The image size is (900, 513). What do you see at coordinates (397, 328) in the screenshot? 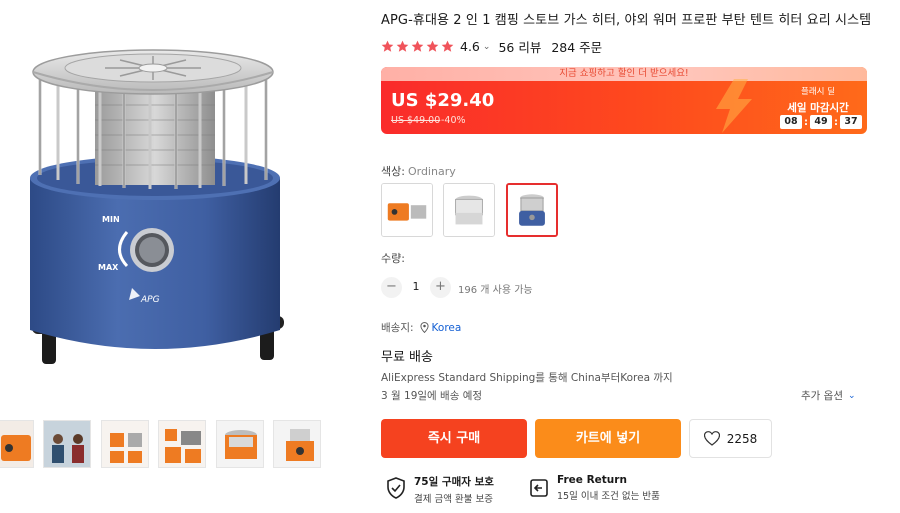
I see `ship-to-label: 배송지:` at bounding box center [397, 328].